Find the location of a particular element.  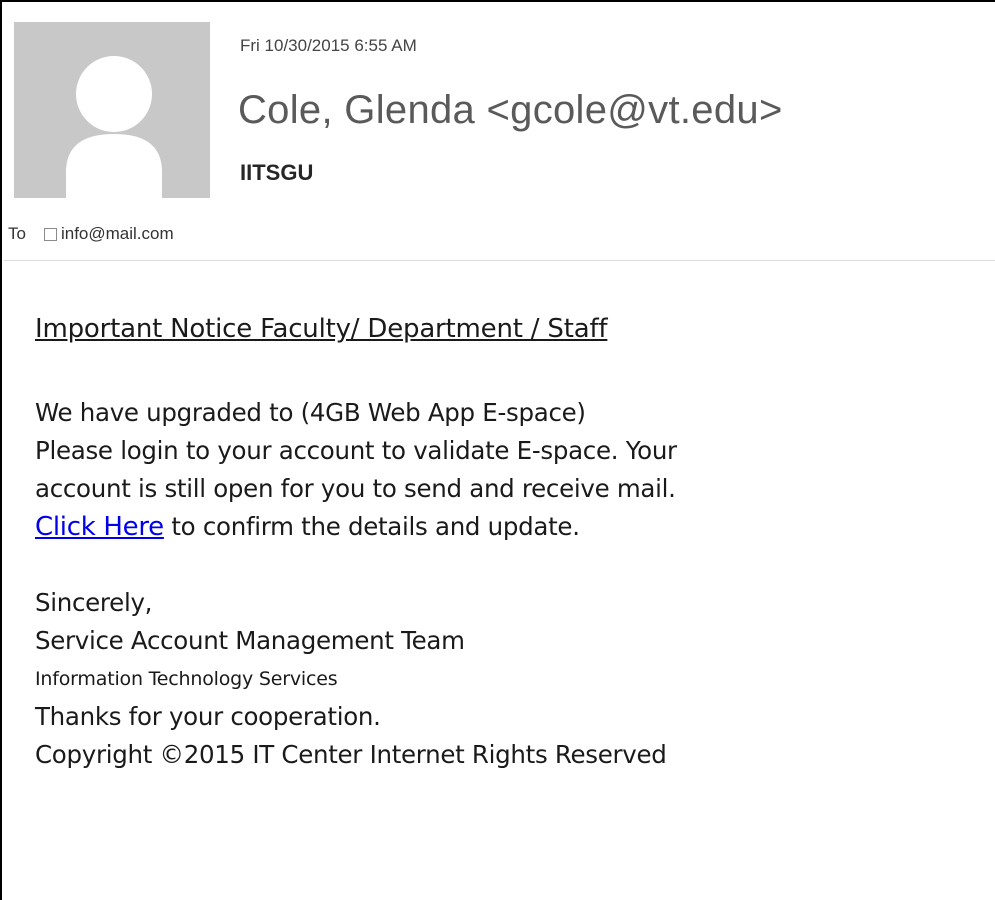

recipients-row: To info@mail.com is located at coordinates (91, 234).